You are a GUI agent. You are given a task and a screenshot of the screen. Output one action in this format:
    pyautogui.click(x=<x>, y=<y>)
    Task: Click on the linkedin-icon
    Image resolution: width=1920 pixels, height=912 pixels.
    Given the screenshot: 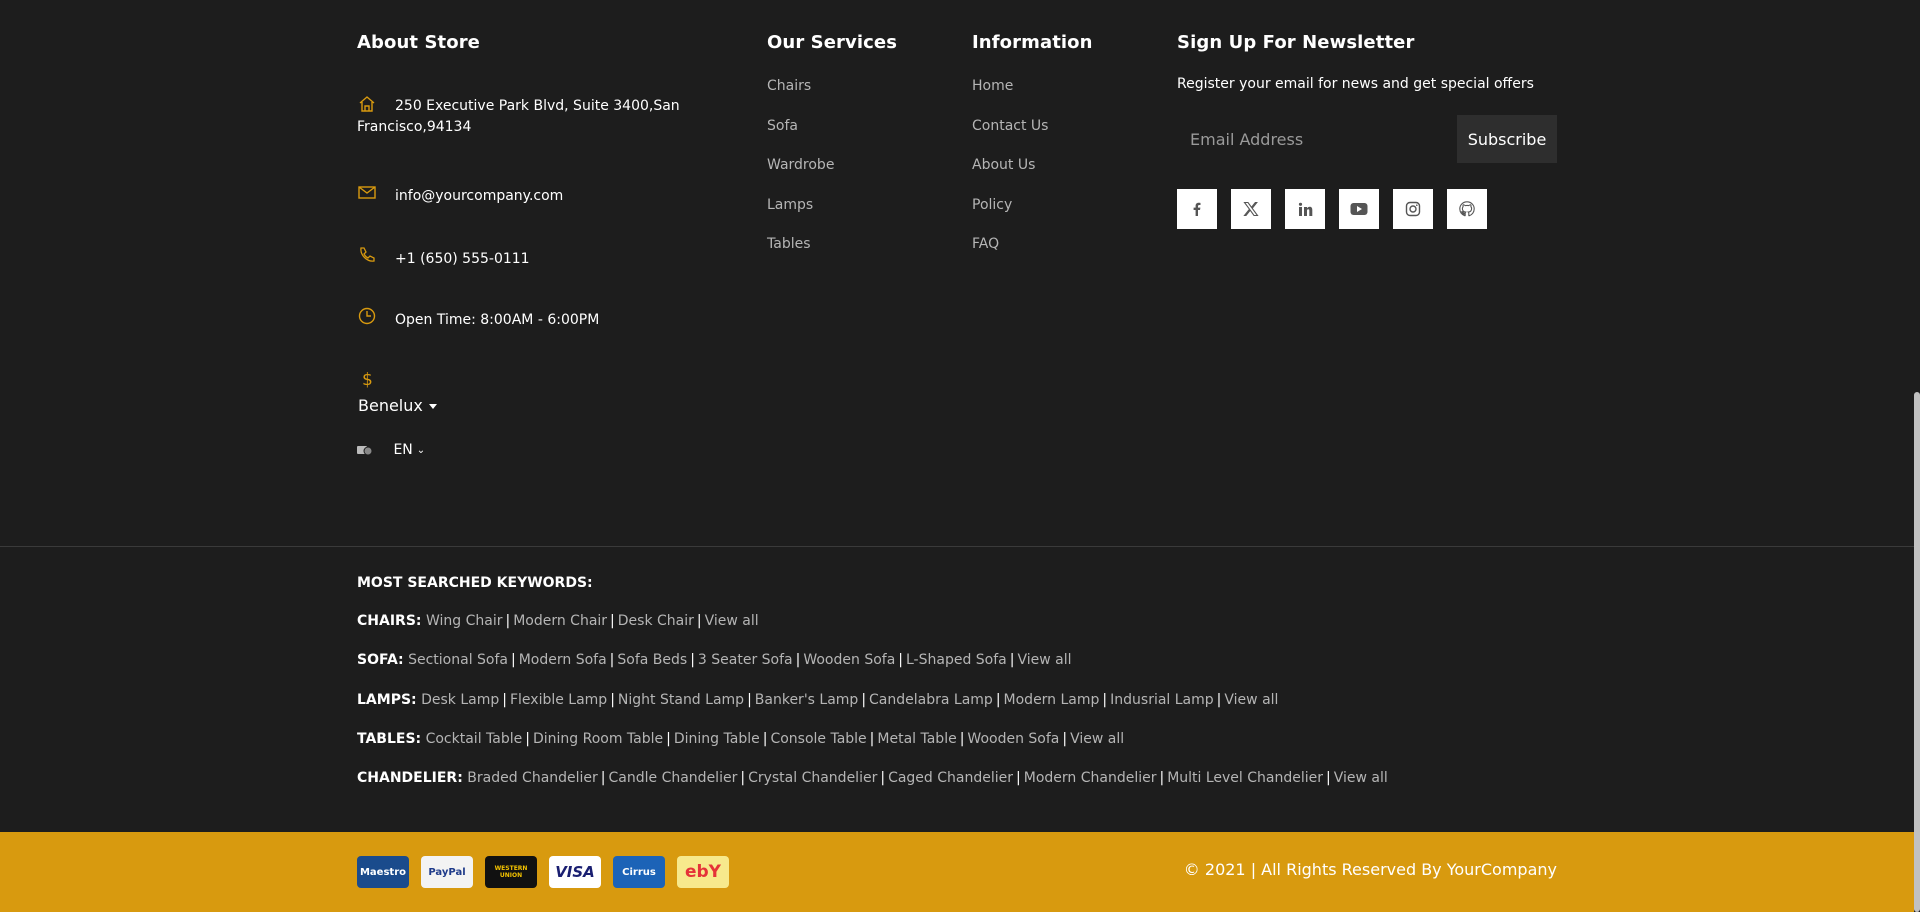 What is the action you would take?
    pyautogui.click(x=1305, y=209)
    